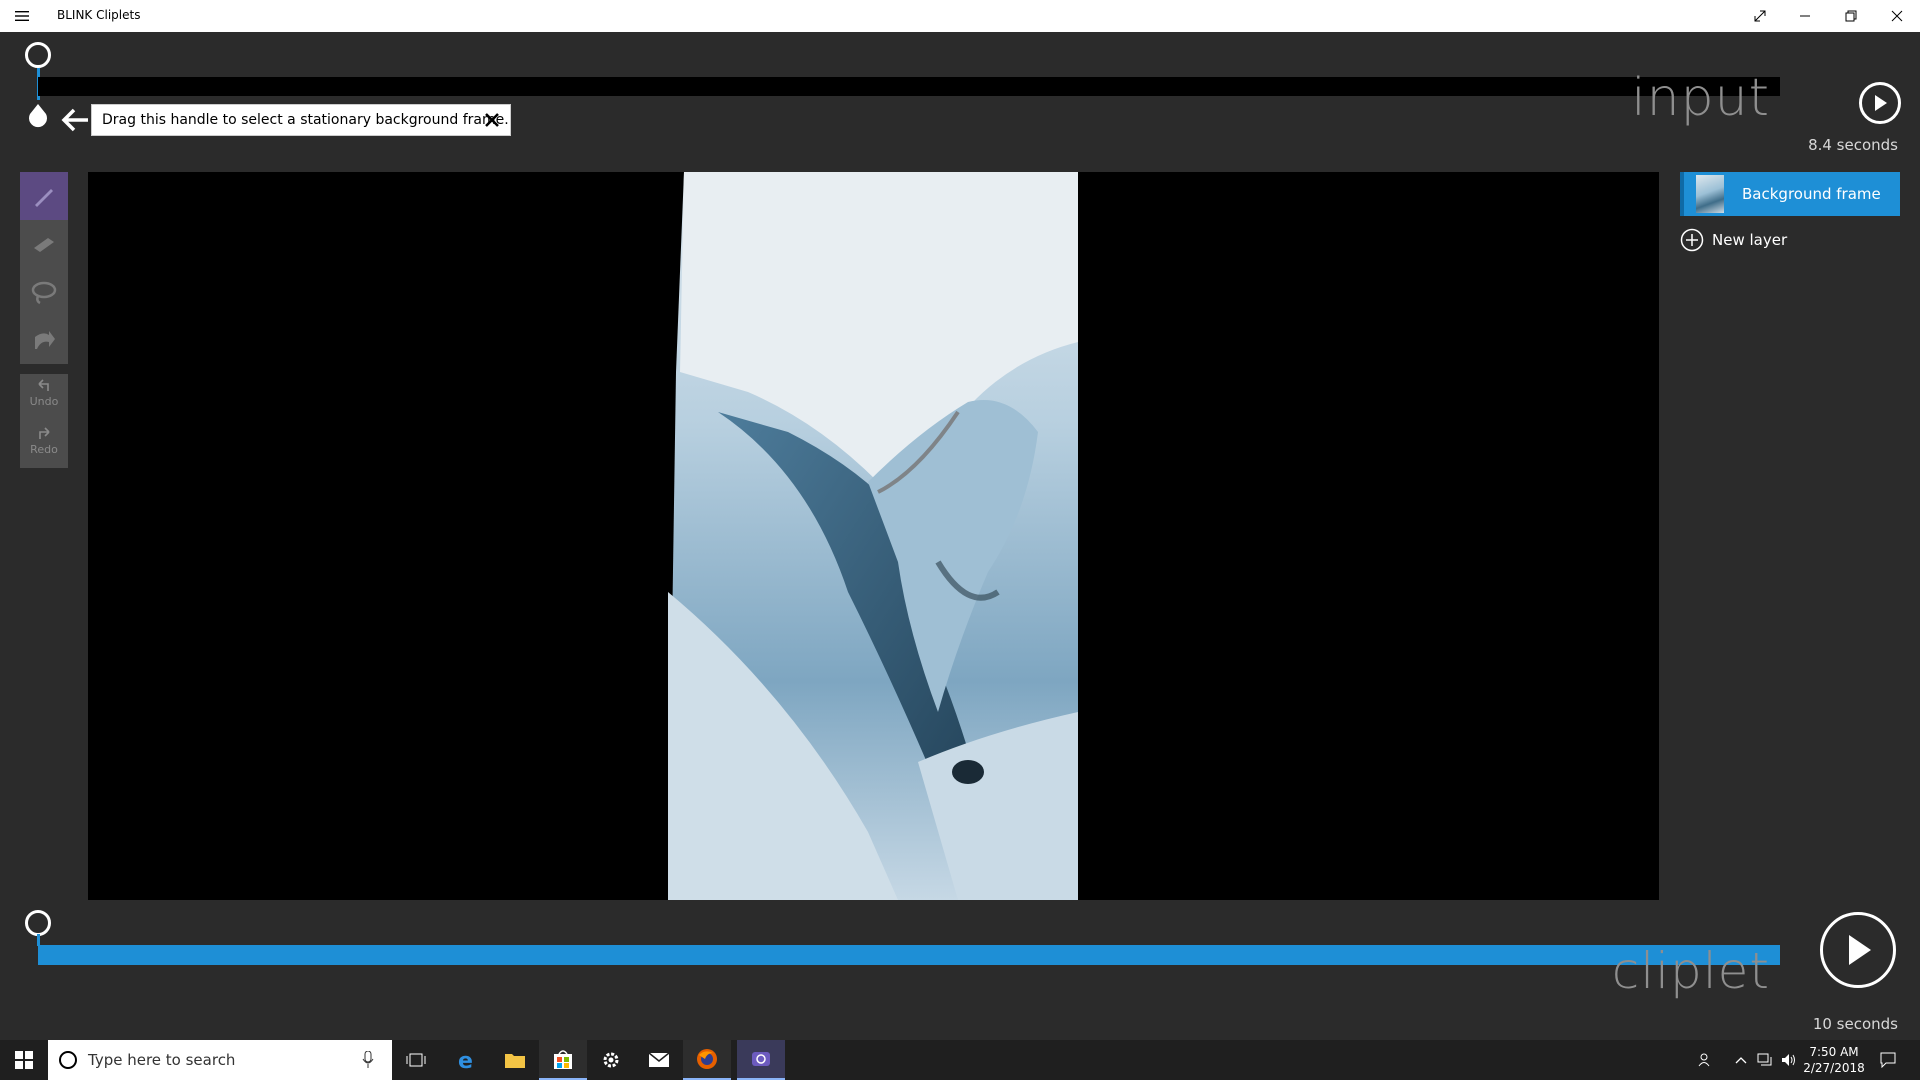 This screenshot has width=1920, height=1080. What do you see at coordinates (1811, 194) in the screenshot?
I see `layer-label: Background frame` at bounding box center [1811, 194].